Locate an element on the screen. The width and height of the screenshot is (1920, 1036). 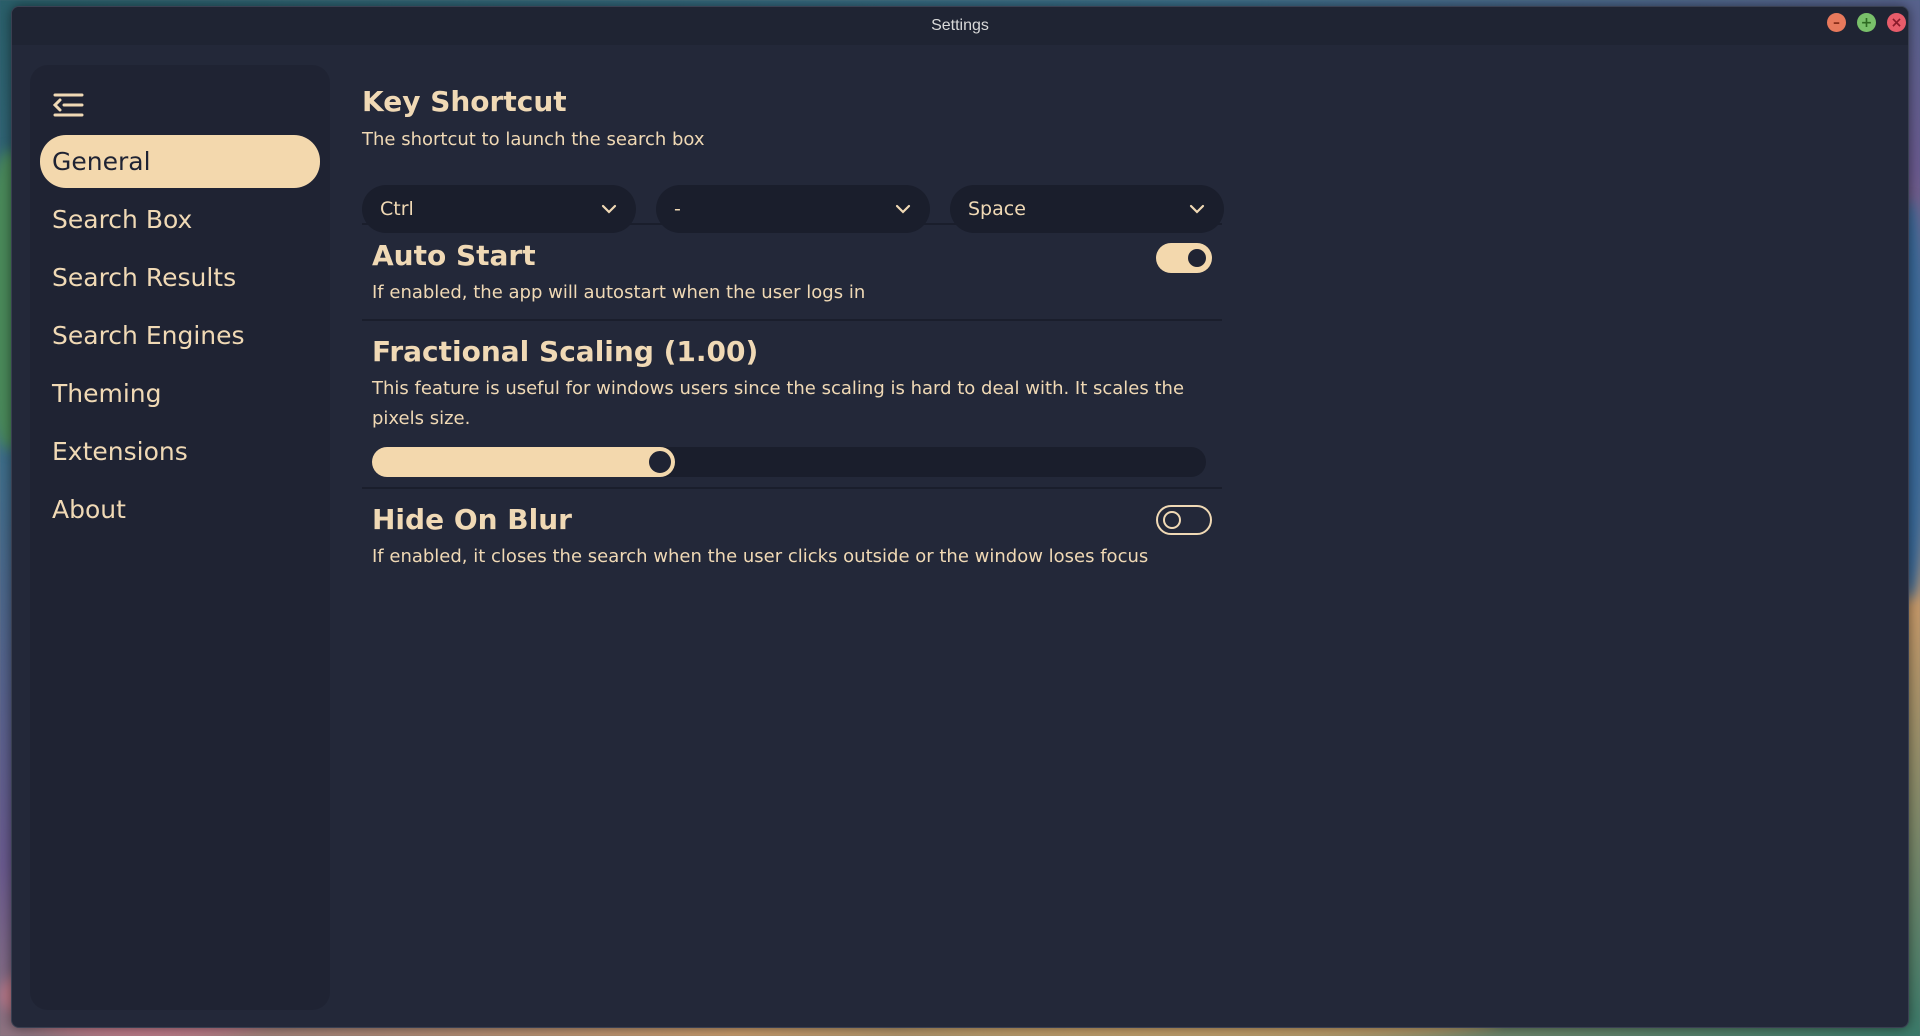
modifier2-value: - is located at coordinates (677, 209).